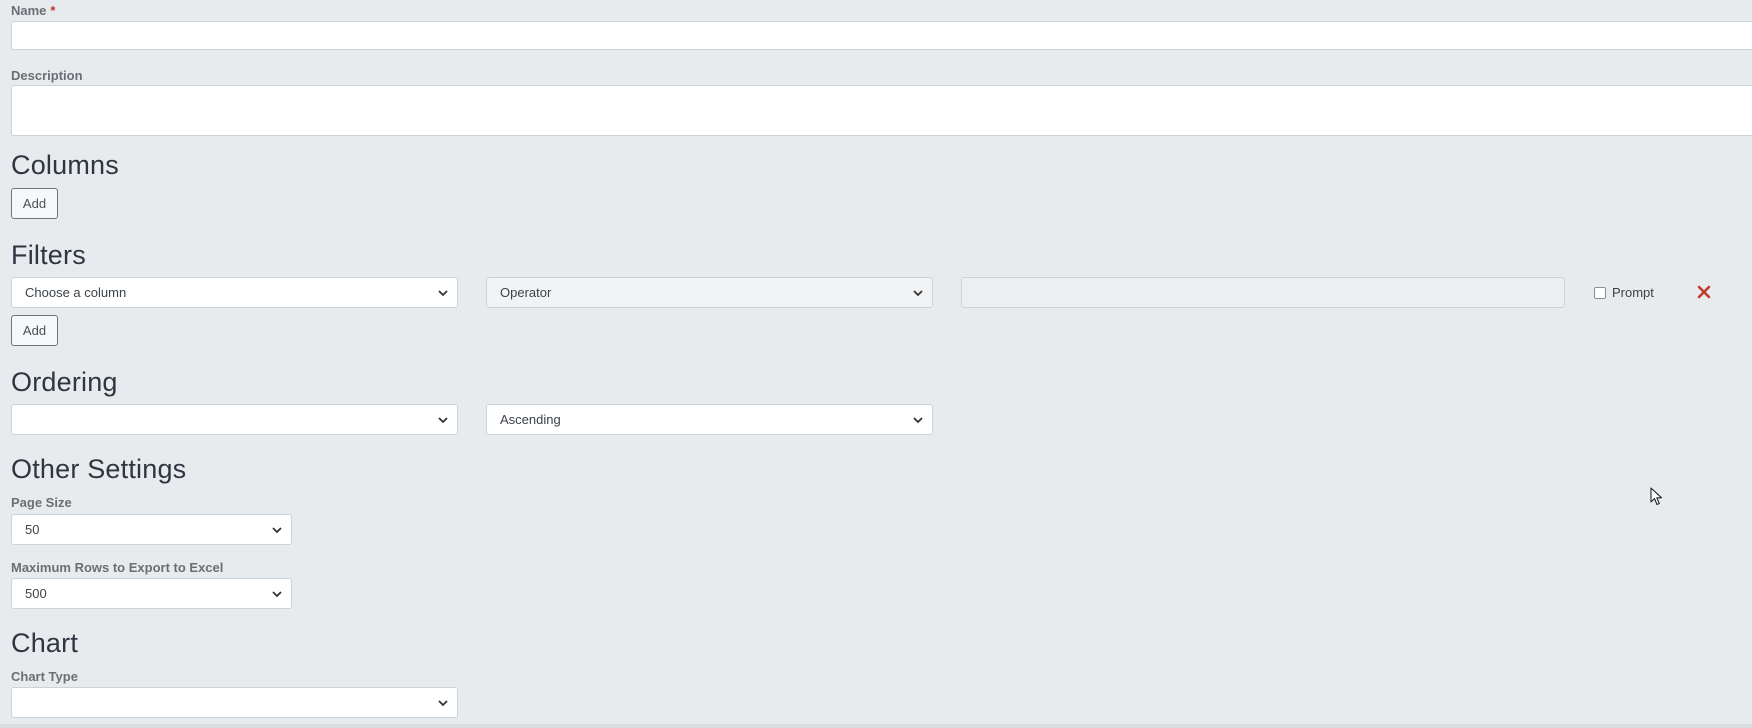  What do you see at coordinates (881, 110) in the screenshot?
I see `description-input` at bounding box center [881, 110].